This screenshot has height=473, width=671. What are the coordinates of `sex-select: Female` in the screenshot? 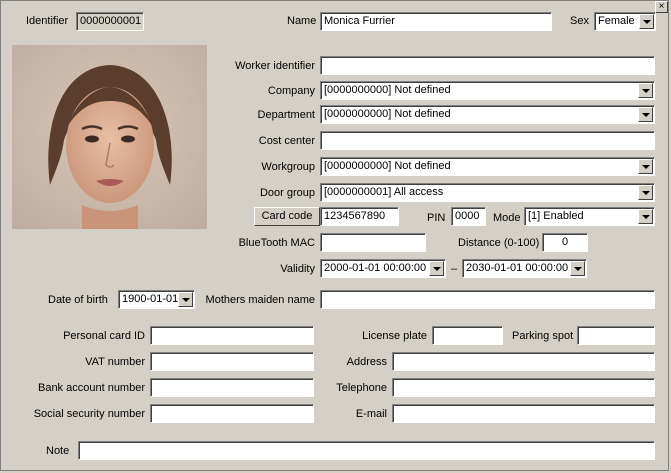 It's located at (625, 21).